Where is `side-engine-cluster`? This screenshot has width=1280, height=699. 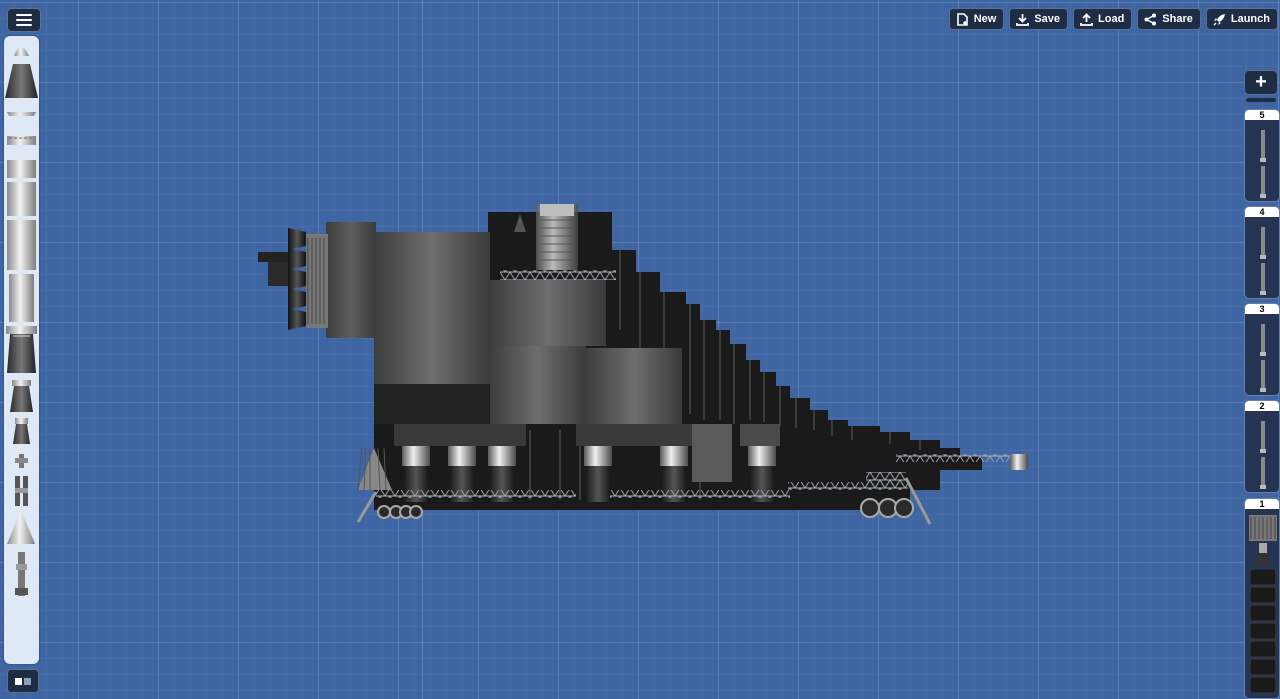
side-engine-cluster is located at coordinates (293, 279).